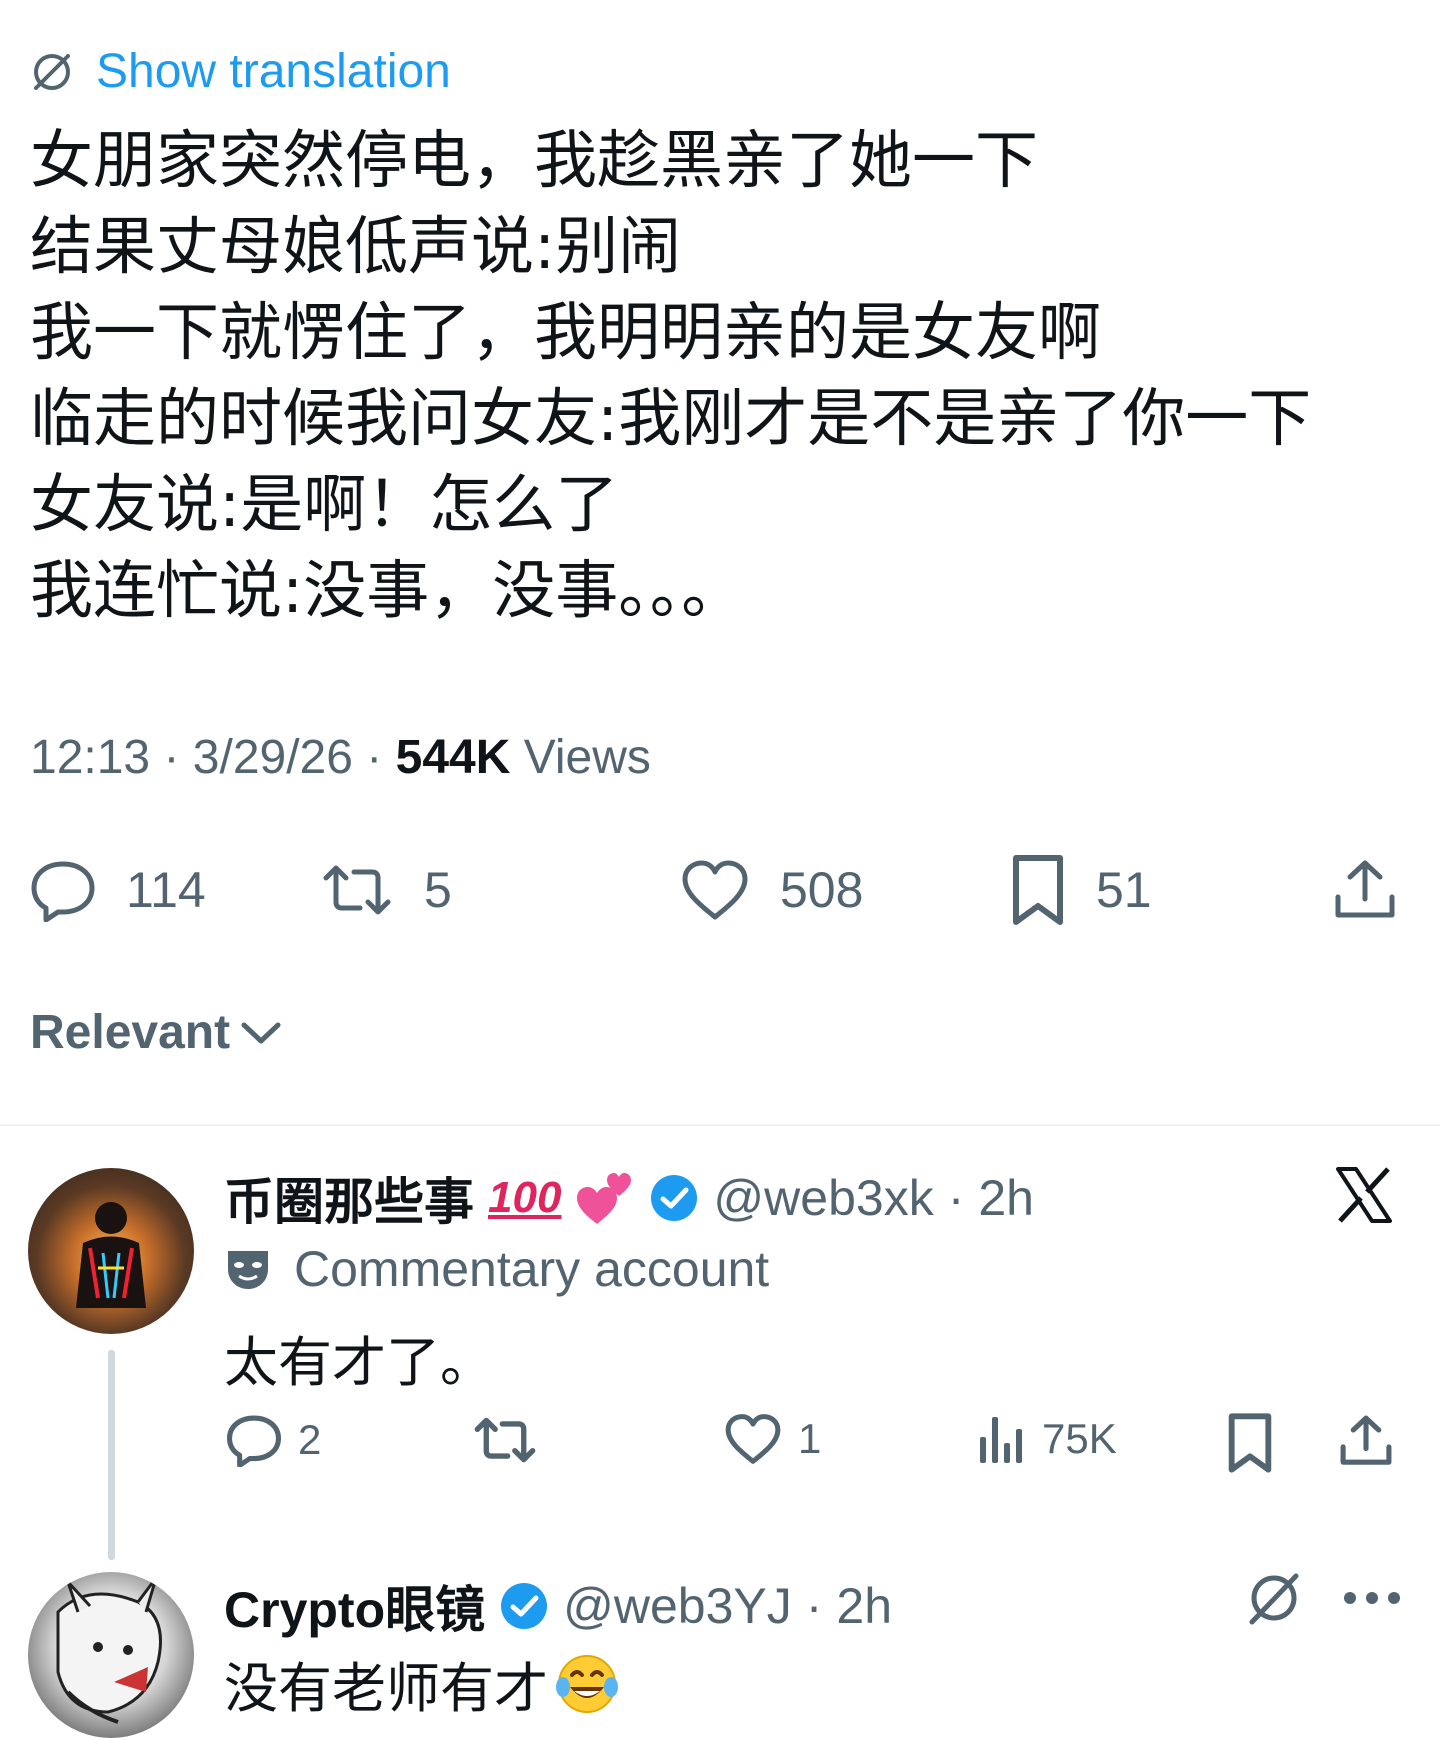 The width and height of the screenshot is (1440, 1738). I want to click on like-button: 508, so click(771, 890).